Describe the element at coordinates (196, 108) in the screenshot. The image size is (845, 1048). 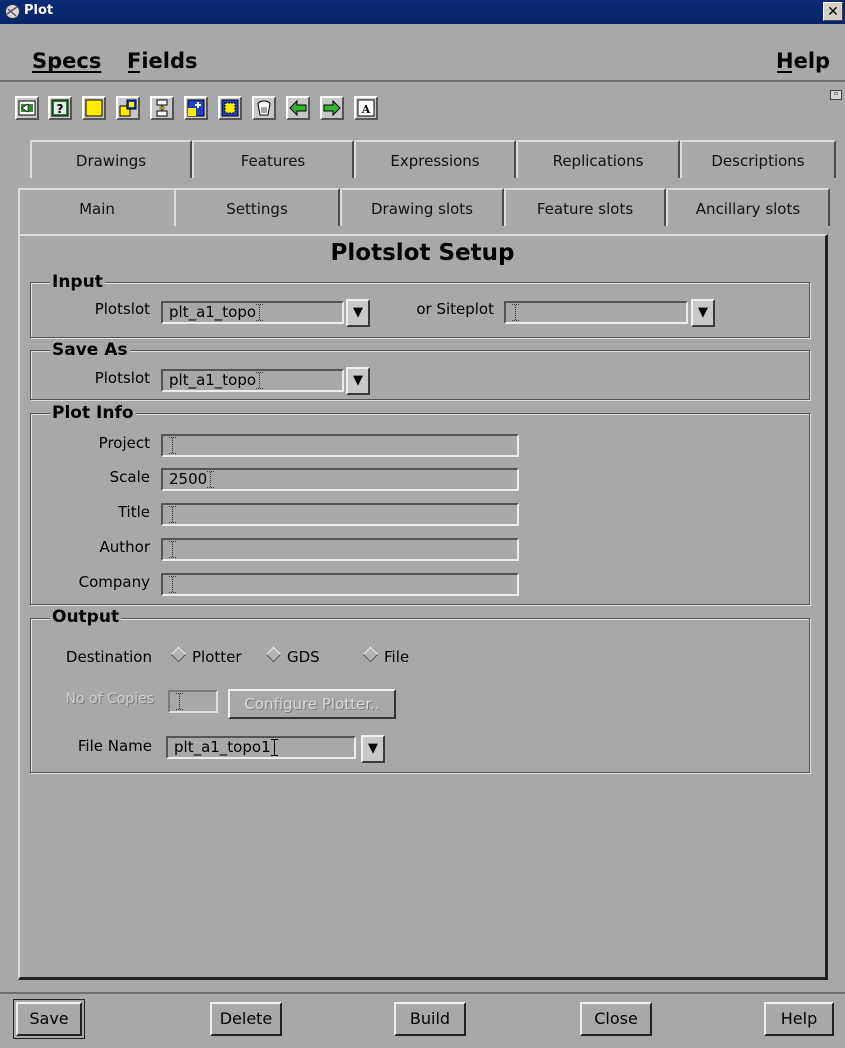
I see `add-icon` at that location.